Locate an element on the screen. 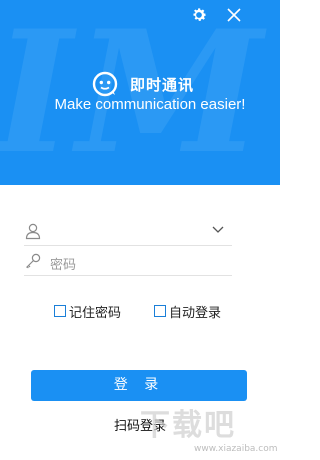  app-logo: 即时通讯 is located at coordinates (143, 84).